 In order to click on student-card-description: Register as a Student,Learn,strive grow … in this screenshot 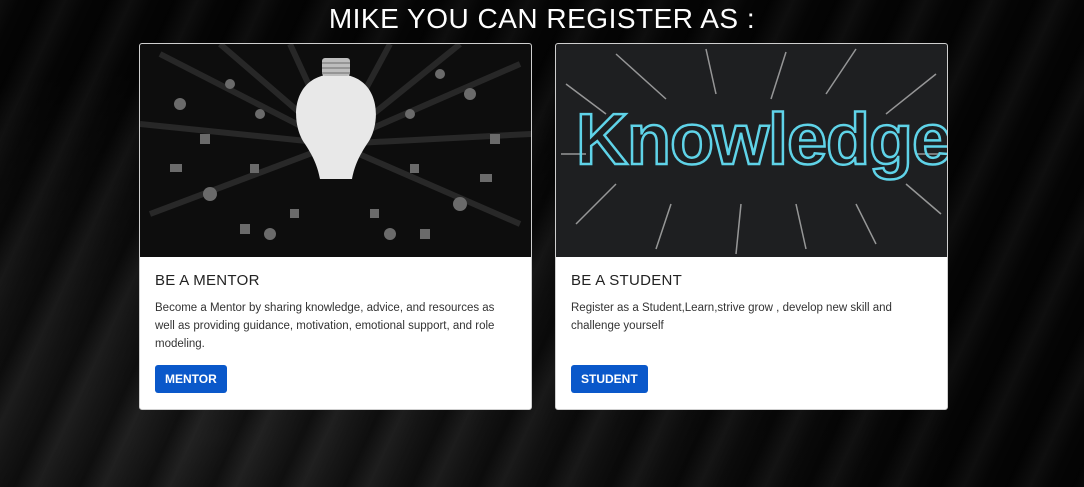, I will do `click(731, 317)`.